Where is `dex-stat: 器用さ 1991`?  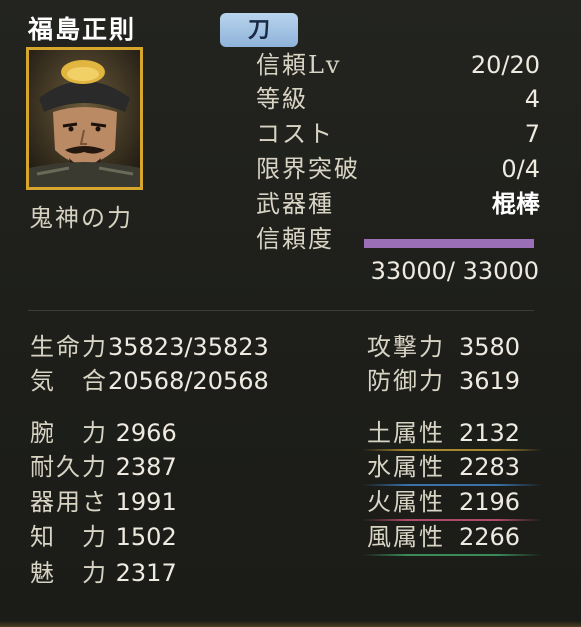 dex-stat: 器用さ 1991 is located at coordinates (103, 502).